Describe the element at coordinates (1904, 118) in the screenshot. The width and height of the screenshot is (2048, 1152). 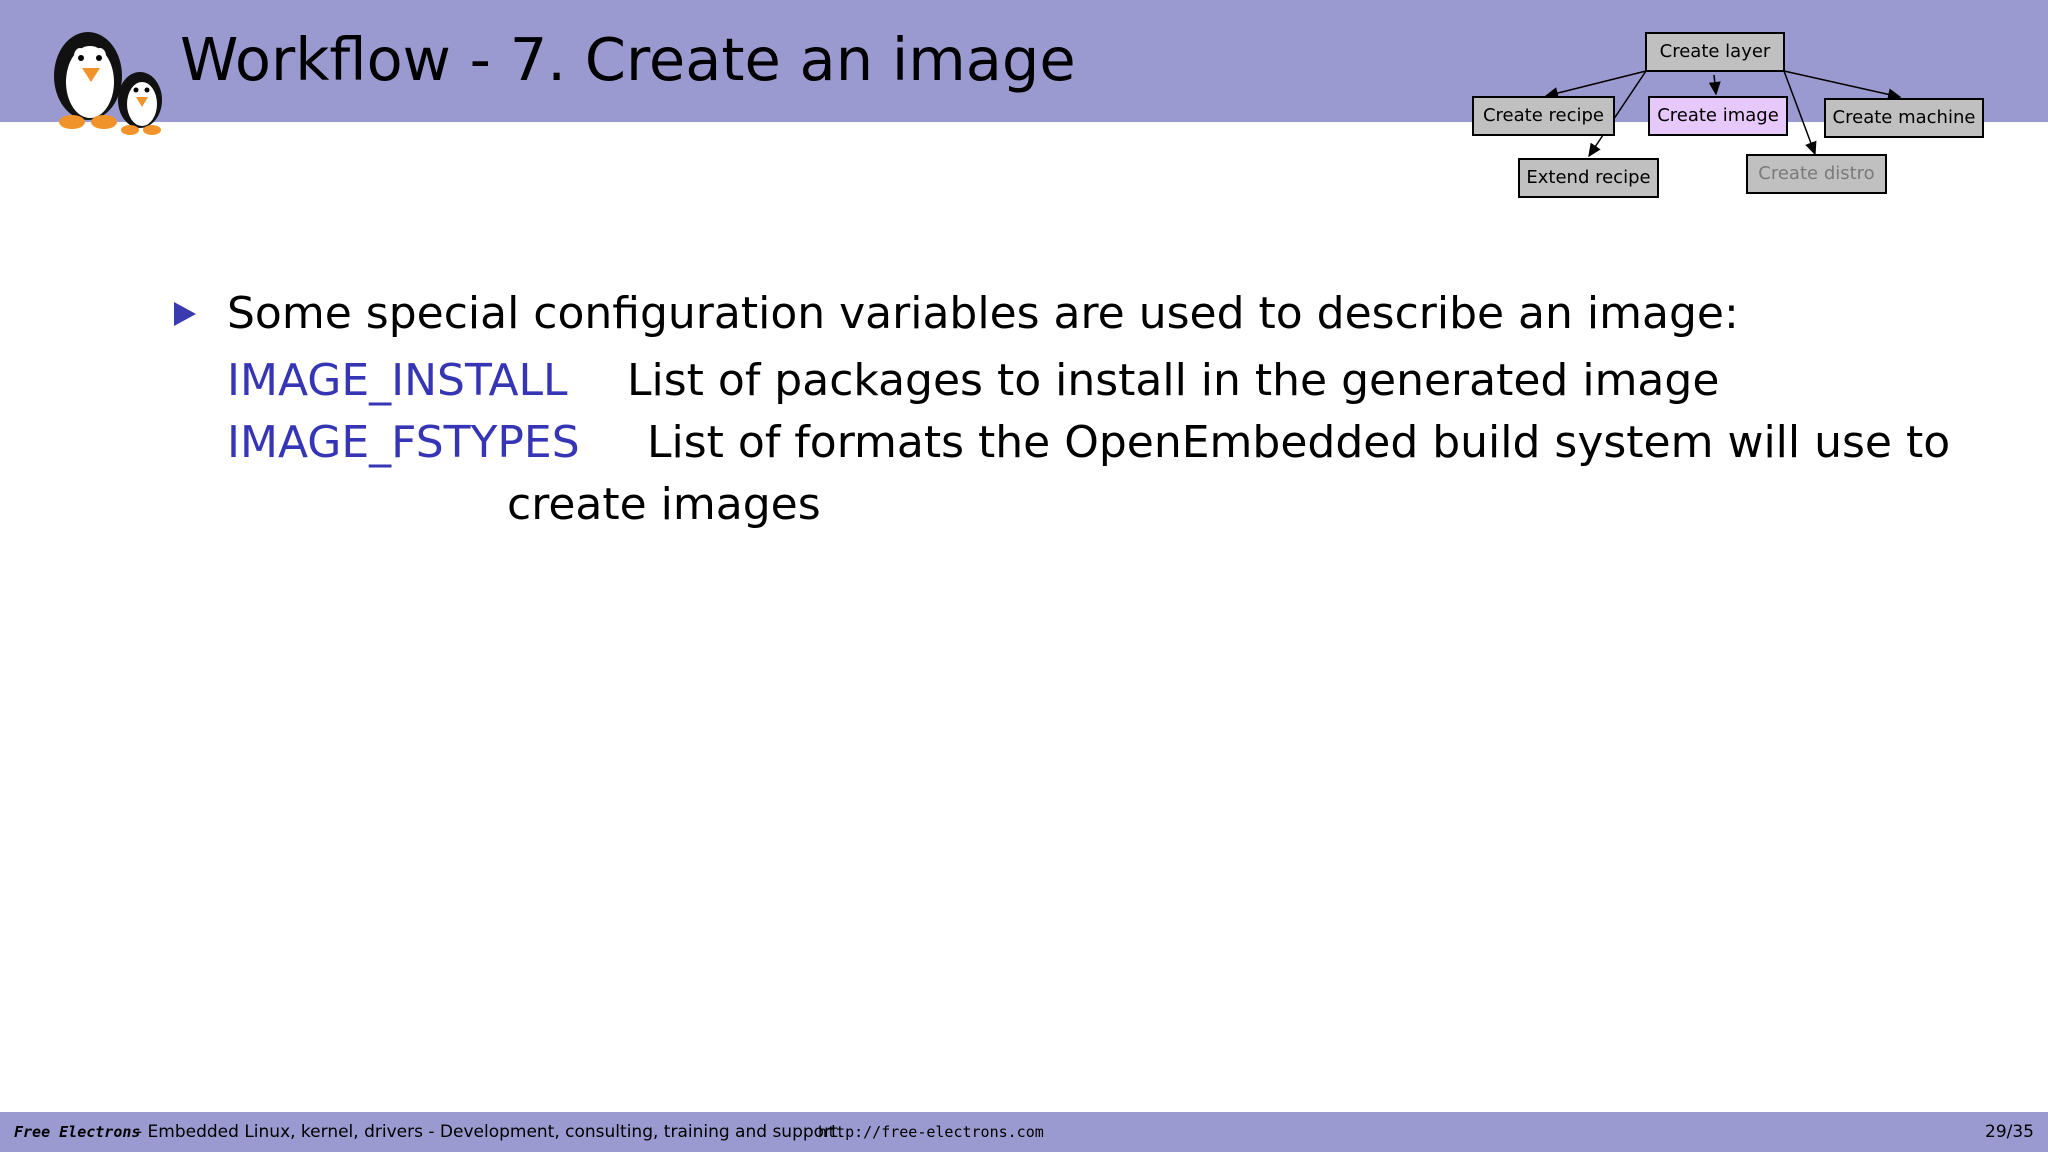
I see `workflow-create-machine: Create machine` at that location.